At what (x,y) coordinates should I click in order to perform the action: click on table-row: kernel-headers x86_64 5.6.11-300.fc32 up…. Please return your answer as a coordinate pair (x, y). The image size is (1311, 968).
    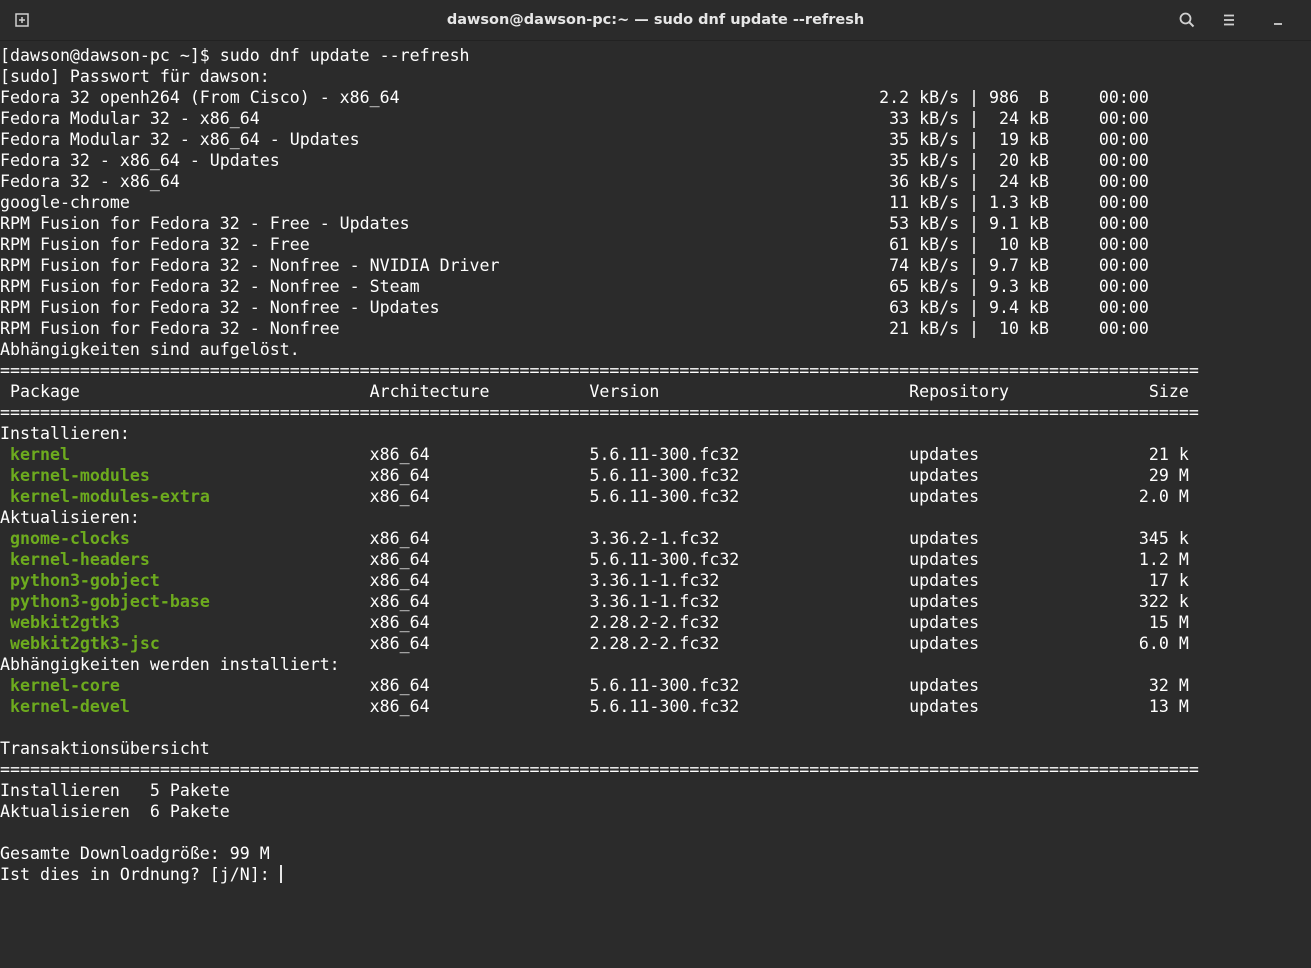
    Looking at the image, I should click on (655, 559).